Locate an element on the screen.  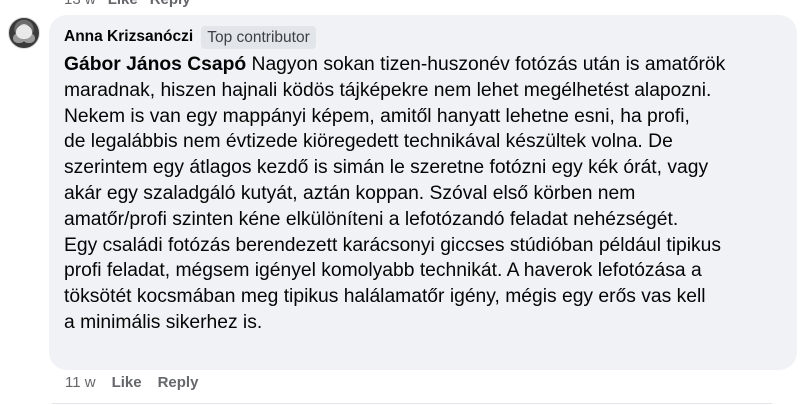
comment-actions: 11 w Like Reply is located at coordinates (131, 382).